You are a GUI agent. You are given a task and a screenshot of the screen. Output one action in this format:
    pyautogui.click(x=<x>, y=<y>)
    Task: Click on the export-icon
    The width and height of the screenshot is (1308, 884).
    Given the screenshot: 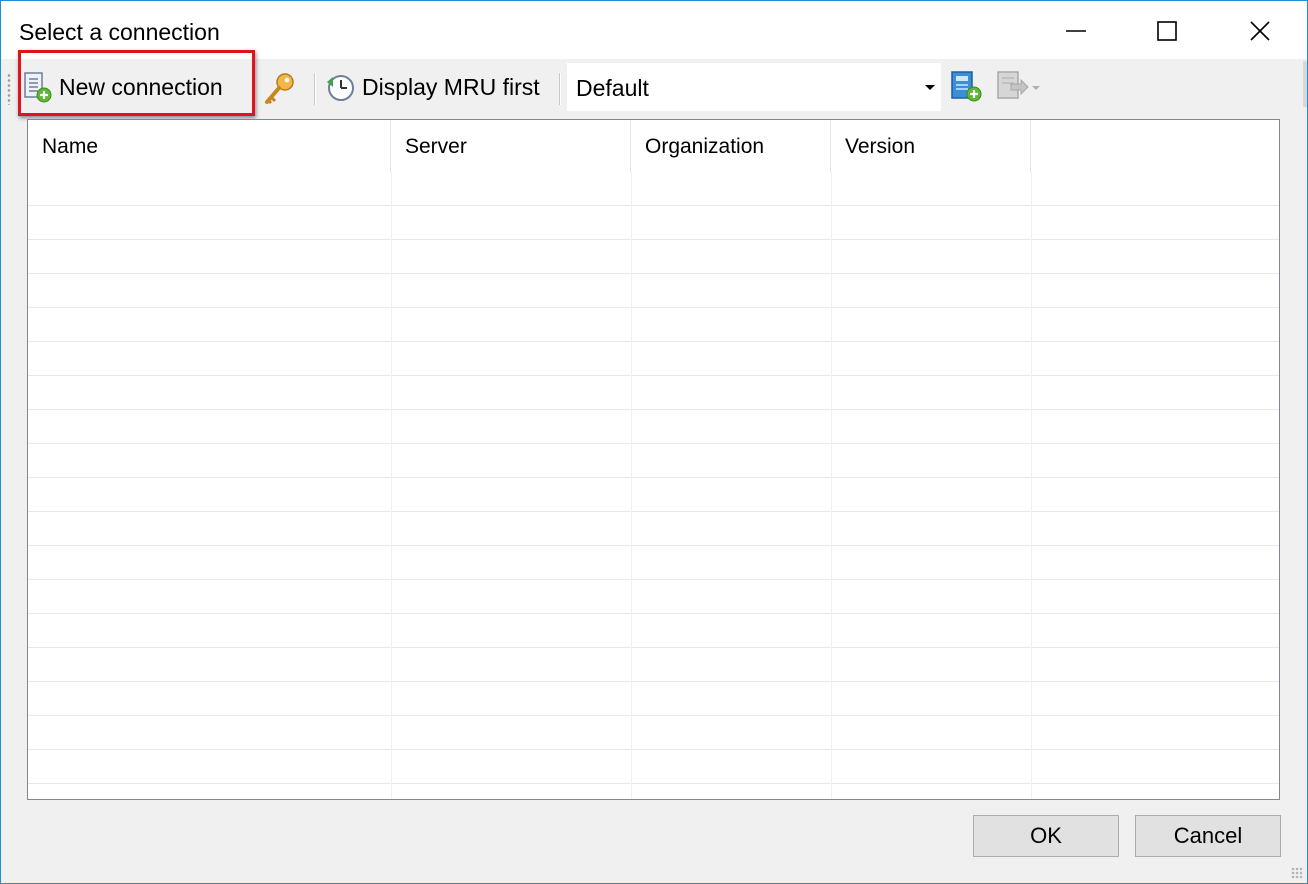 What is the action you would take?
    pyautogui.click(x=1013, y=85)
    